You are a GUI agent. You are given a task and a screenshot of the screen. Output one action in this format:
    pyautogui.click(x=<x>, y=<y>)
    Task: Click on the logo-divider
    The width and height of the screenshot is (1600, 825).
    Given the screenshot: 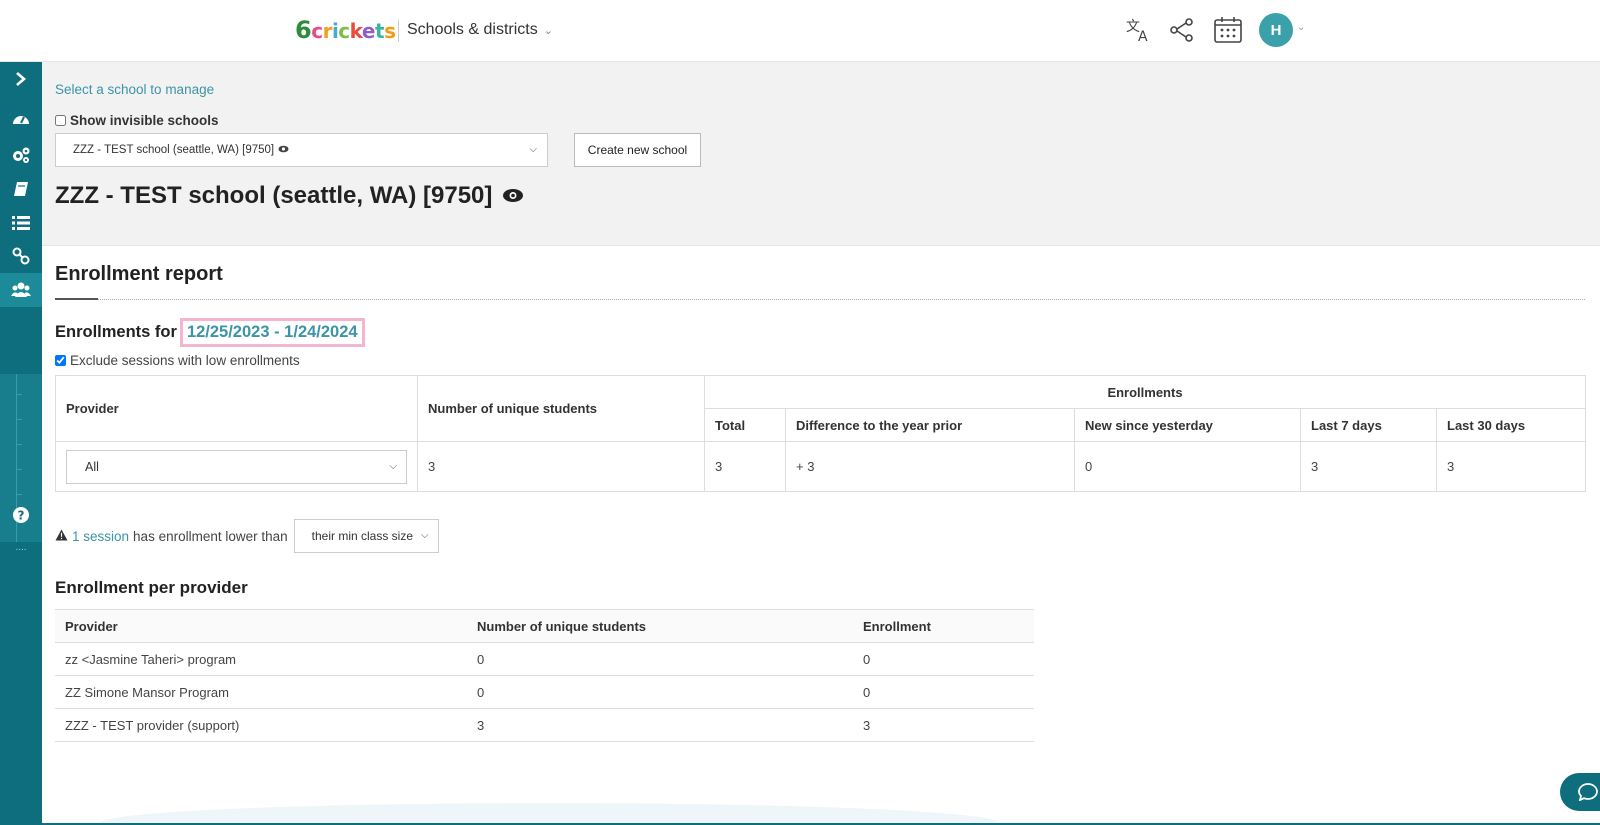 What is the action you would take?
    pyautogui.click(x=398, y=31)
    